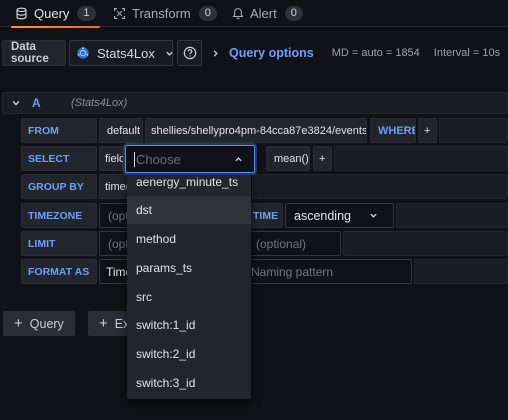 The height and width of the screenshot is (420, 508). What do you see at coordinates (21, 13) in the screenshot?
I see `database-icon` at bounding box center [21, 13].